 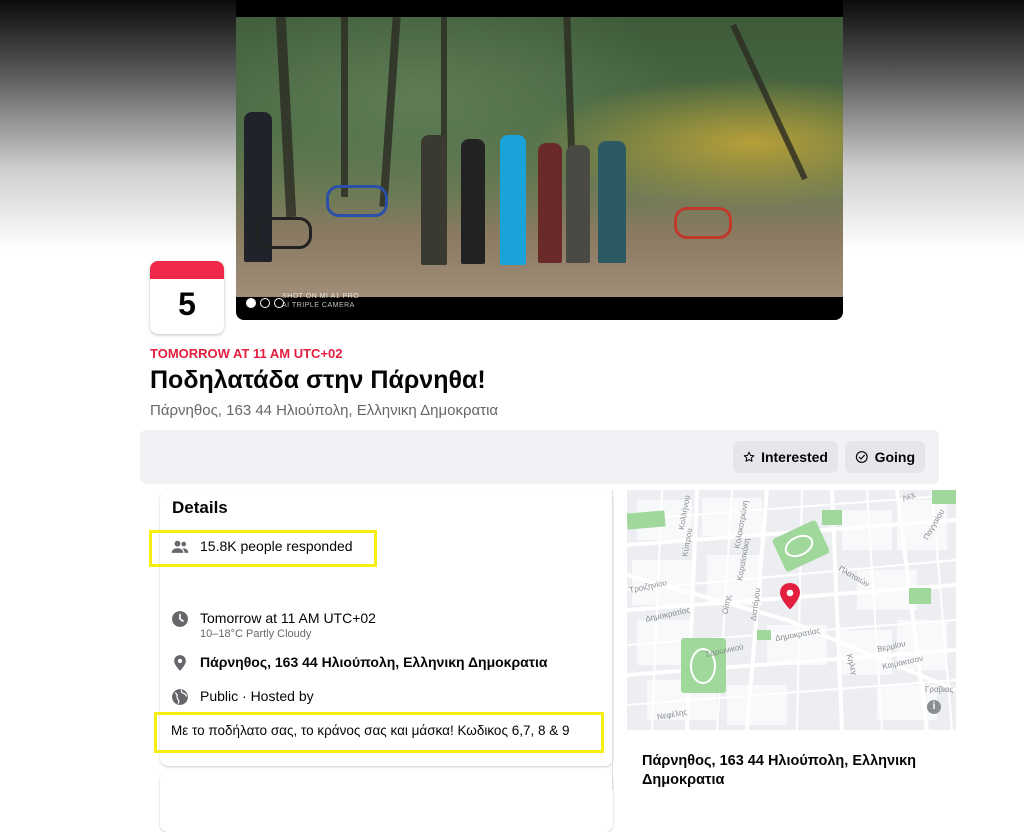 I want to click on going-button: Going, so click(x=885, y=457).